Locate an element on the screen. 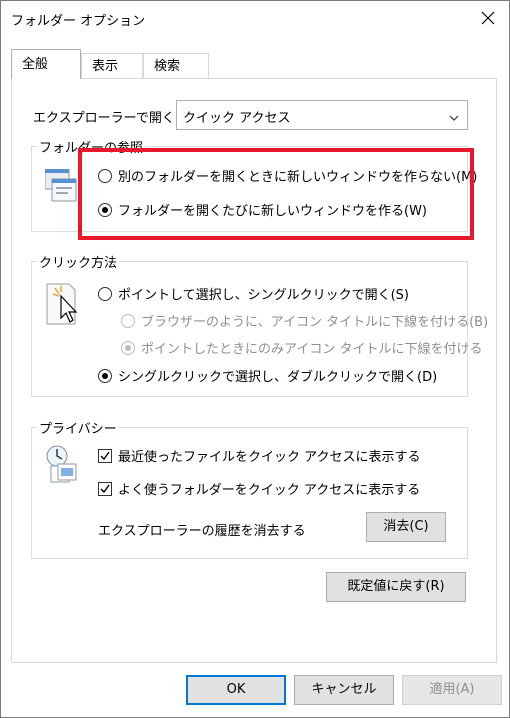 The height and width of the screenshot is (718, 510). check-frequent-folders: よく使うフォルダーをクイック アクセスに表示する is located at coordinates (259, 488).